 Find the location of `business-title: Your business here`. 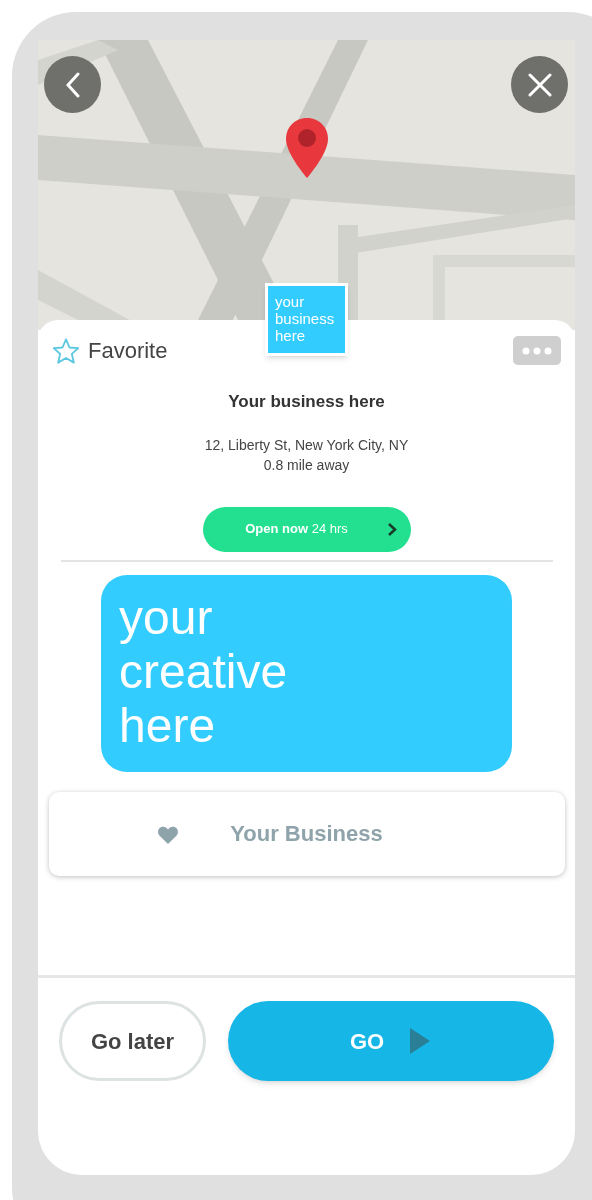

business-title: Your business here is located at coordinates (306, 402).